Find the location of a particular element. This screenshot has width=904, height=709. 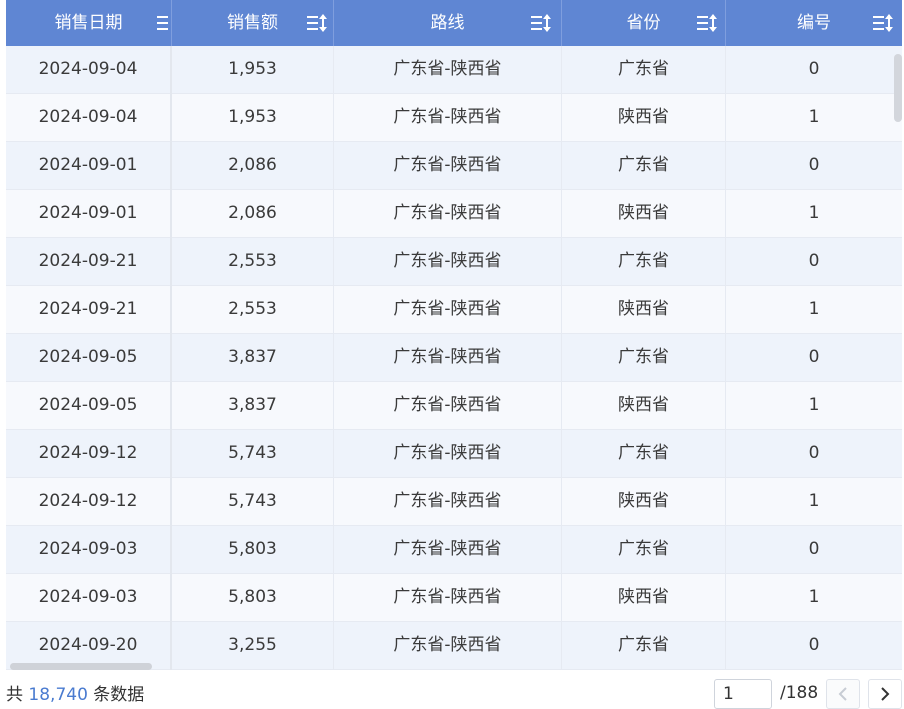

page-total: /188 is located at coordinates (799, 693).